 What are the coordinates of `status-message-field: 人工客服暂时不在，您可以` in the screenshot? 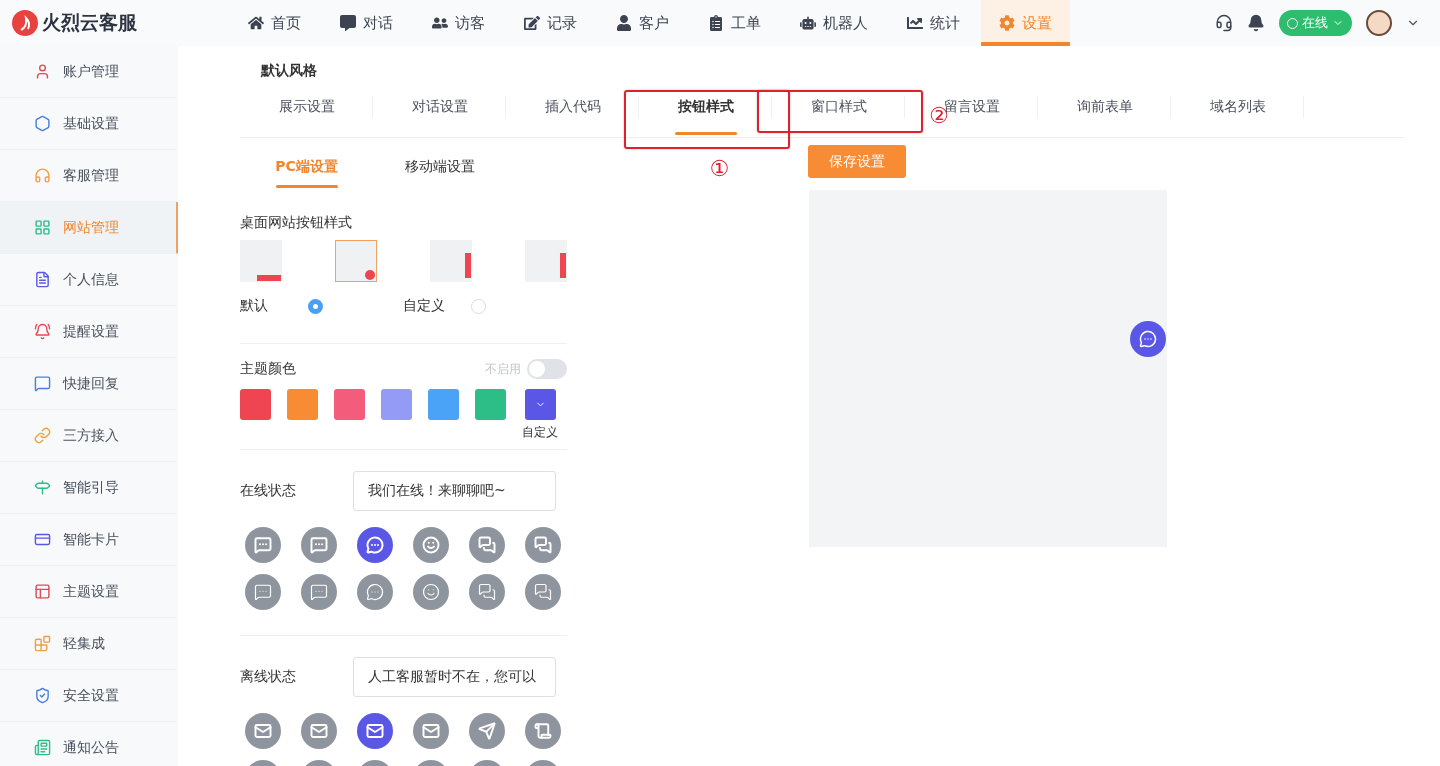 It's located at (454, 677).